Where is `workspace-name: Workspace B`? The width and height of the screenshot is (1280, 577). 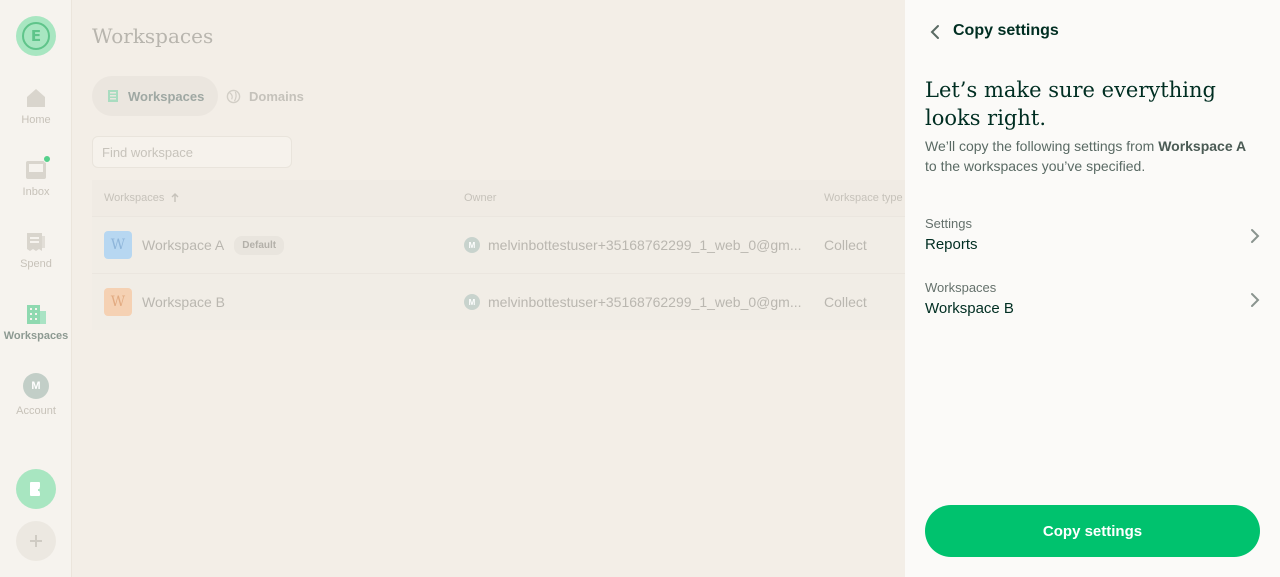 workspace-name: Workspace B is located at coordinates (183, 302).